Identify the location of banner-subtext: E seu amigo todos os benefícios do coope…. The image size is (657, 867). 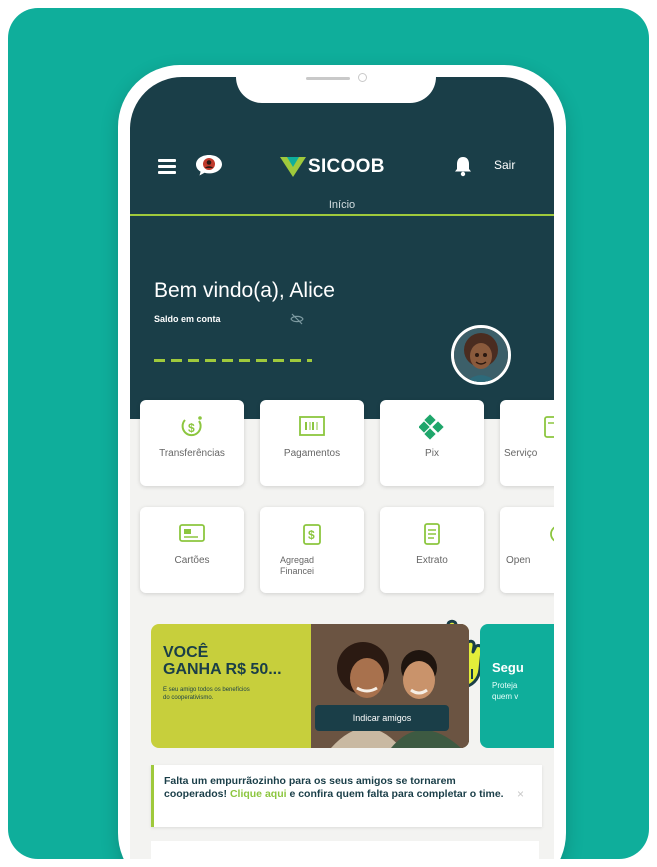
(206, 694).